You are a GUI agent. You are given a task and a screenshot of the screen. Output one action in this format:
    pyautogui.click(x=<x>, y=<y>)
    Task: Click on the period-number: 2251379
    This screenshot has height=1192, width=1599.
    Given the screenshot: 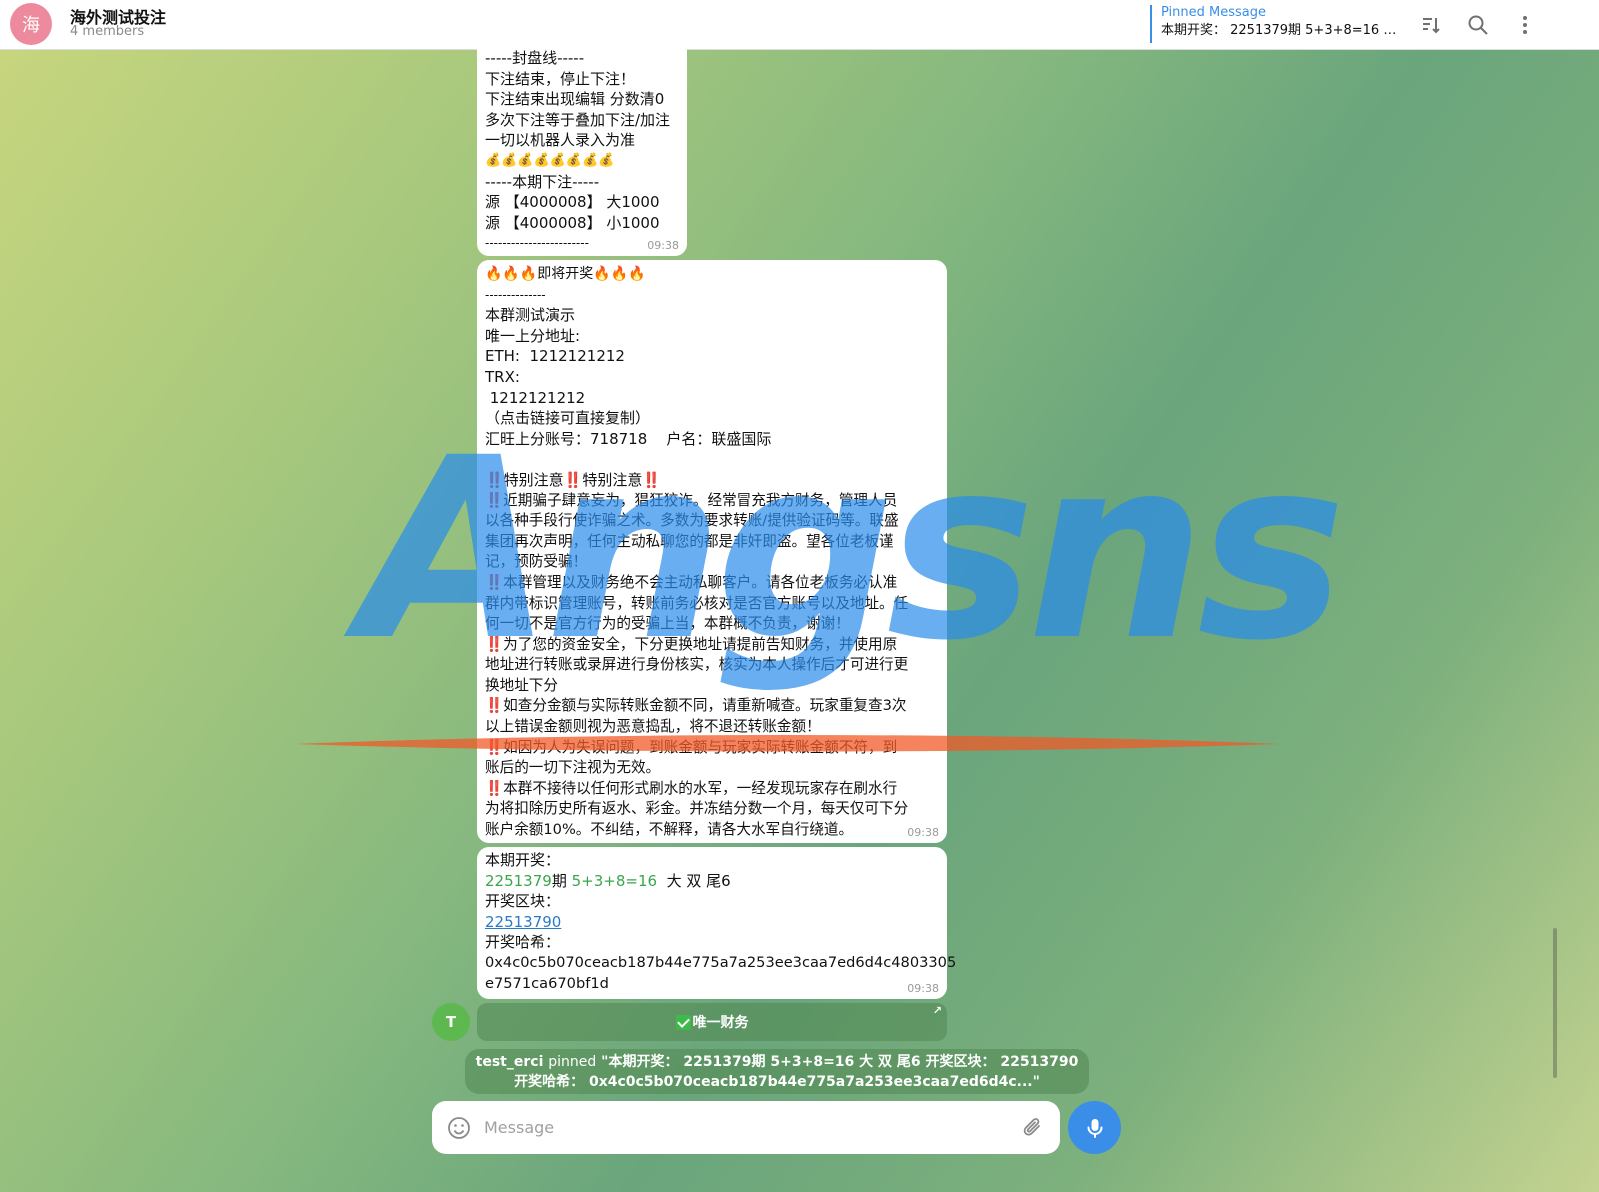 What is the action you would take?
    pyautogui.click(x=518, y=880)
    